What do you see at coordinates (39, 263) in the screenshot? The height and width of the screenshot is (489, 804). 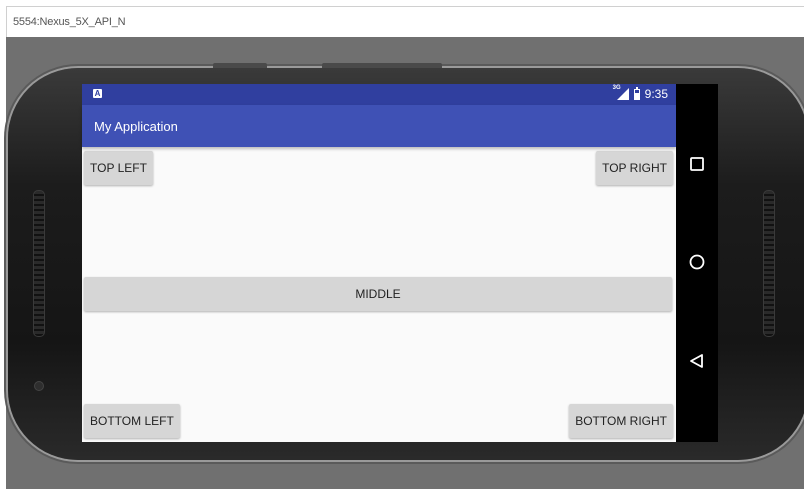 I see `phone-speaker-left` at bounding box center [39, 263].